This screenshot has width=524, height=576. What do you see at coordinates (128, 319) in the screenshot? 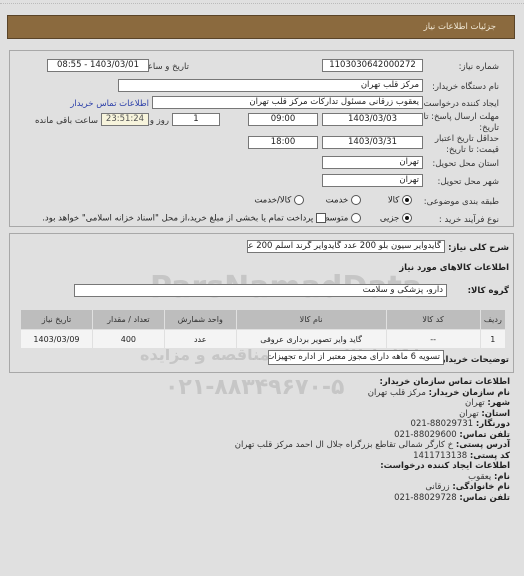
I see `col-quantity: تعداد / مقدار` at bounding box center [128, 319].